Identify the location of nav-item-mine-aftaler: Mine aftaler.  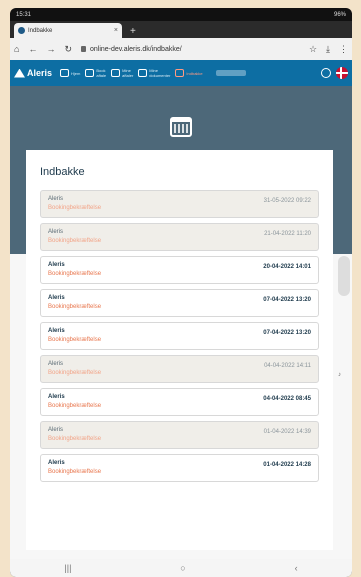
(122, 73).